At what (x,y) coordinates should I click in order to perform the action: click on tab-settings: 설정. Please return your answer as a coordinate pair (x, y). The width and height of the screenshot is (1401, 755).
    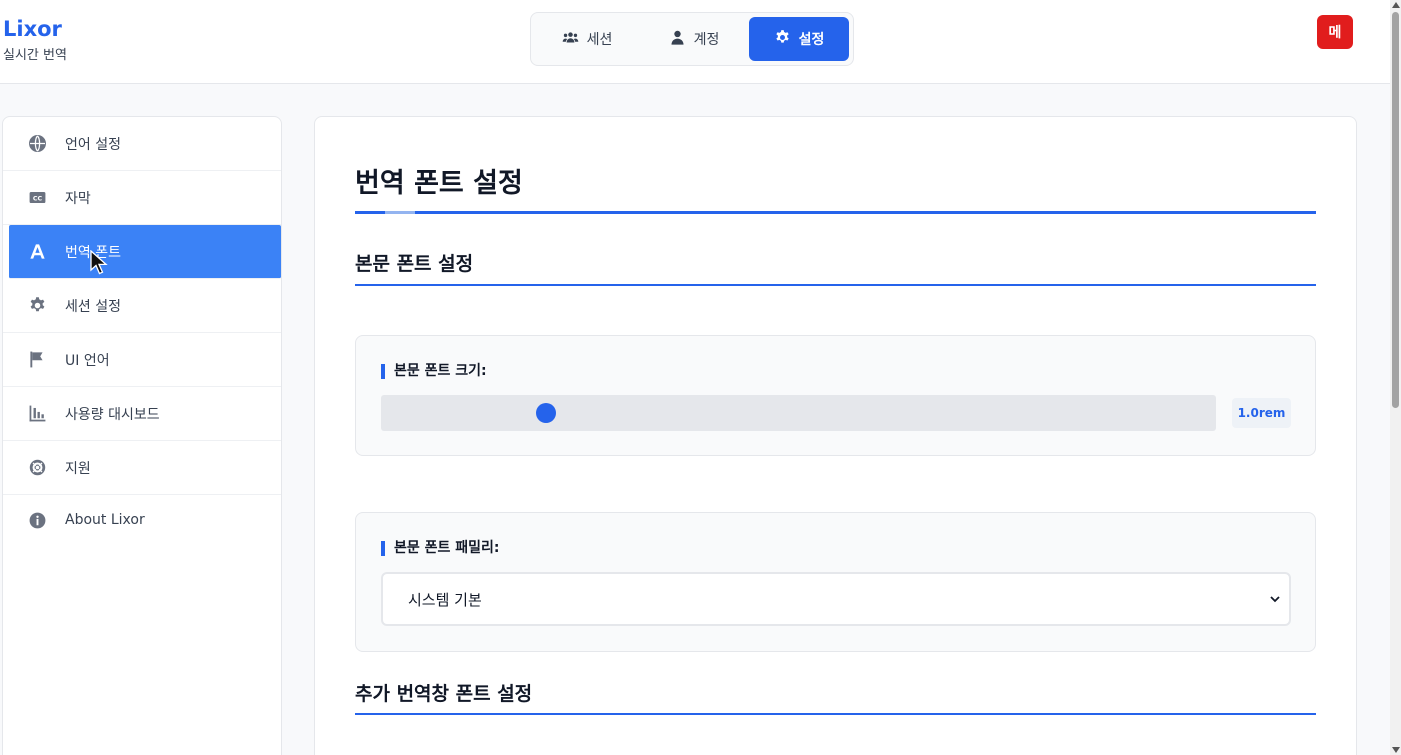
    Looking at the image, I should click on (799, 39).